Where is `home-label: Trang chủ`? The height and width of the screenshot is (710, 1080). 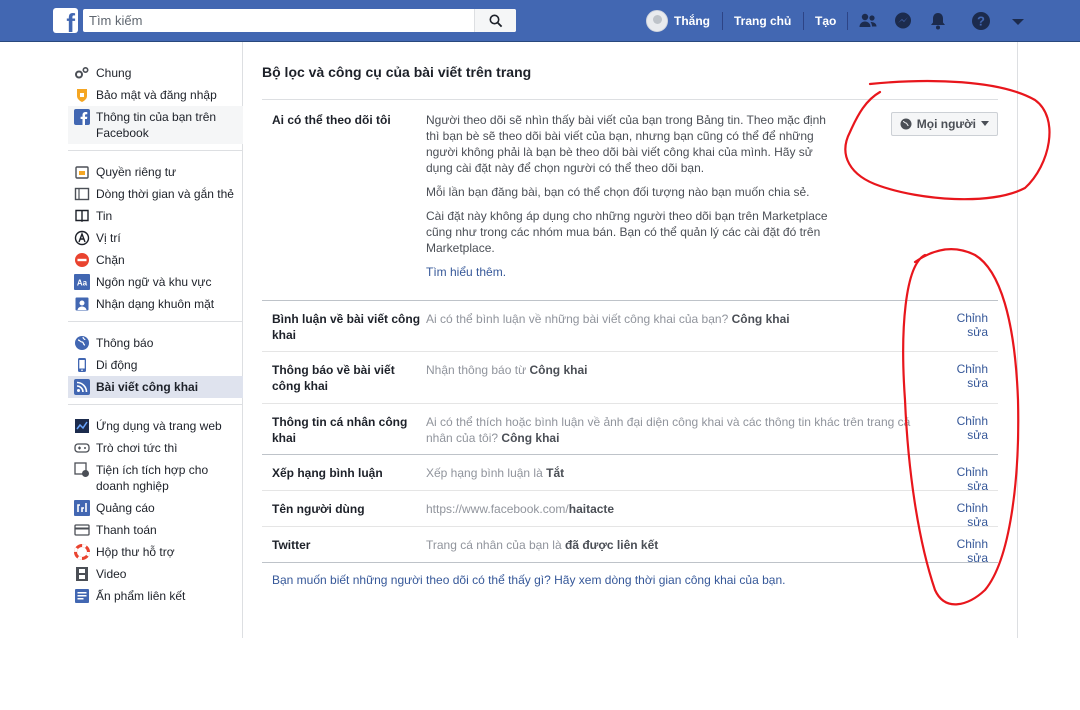
home-label: Trang chủ is located at coordinates (763, 21).